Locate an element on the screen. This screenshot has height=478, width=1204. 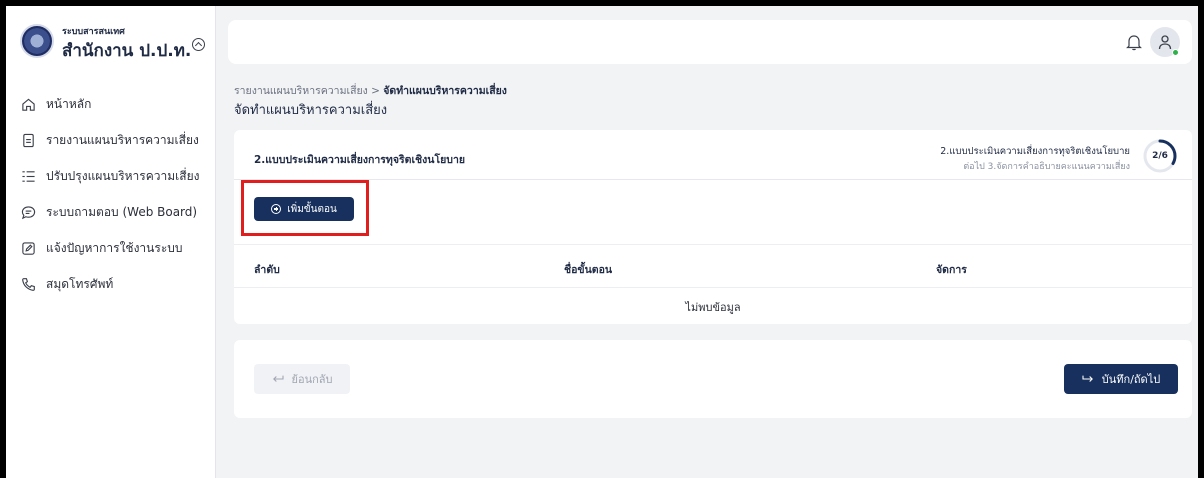
forward-arrow-icon is located at coordinates (1087, 378).